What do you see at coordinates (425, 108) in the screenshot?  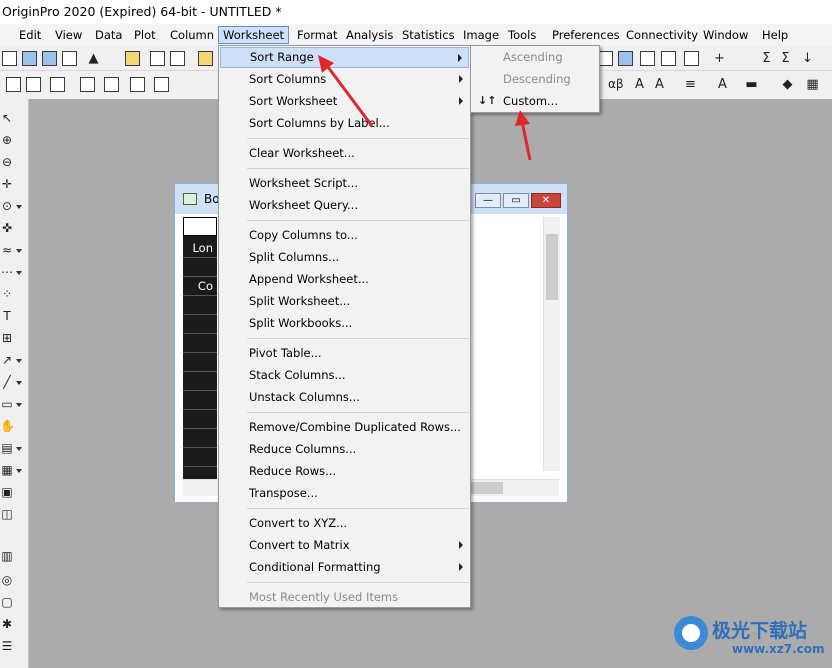 I see `annotation-arrows` at bounding box center [425, 108].